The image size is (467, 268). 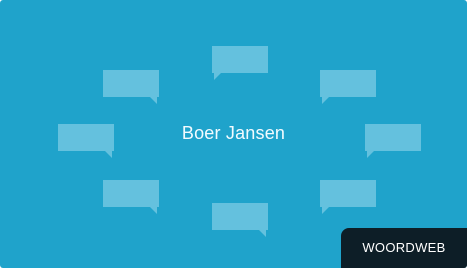 I want to click on woordweb-badge: WOORDWEB, so click(x=404, y=248).